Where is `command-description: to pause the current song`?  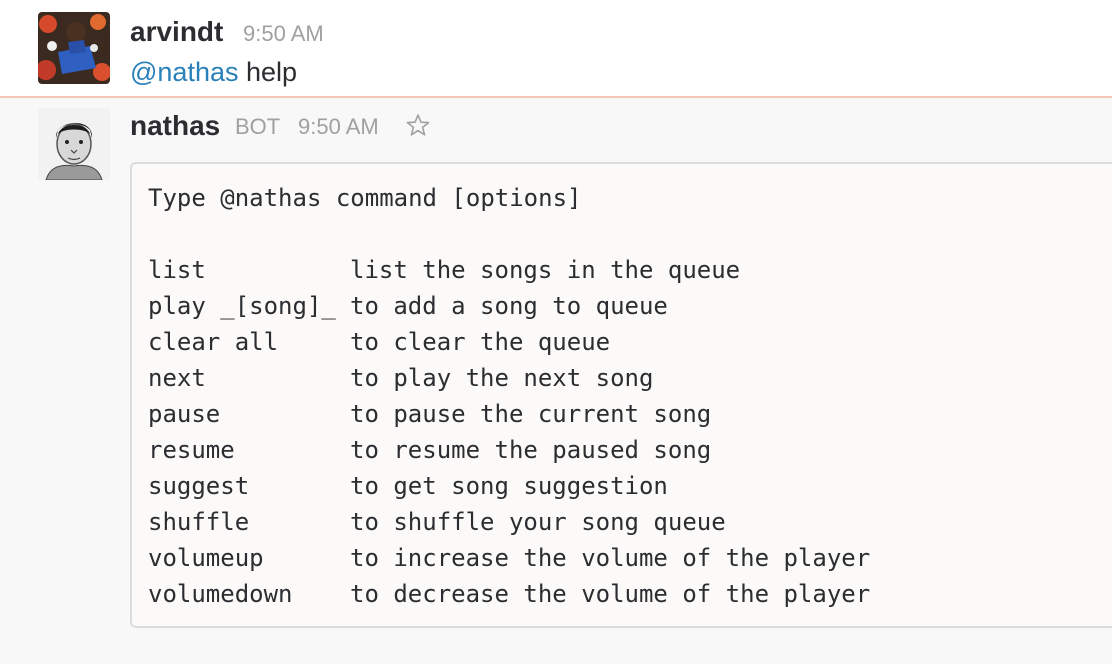 command-description: to pause the current song is located at coordinates (531, 414).